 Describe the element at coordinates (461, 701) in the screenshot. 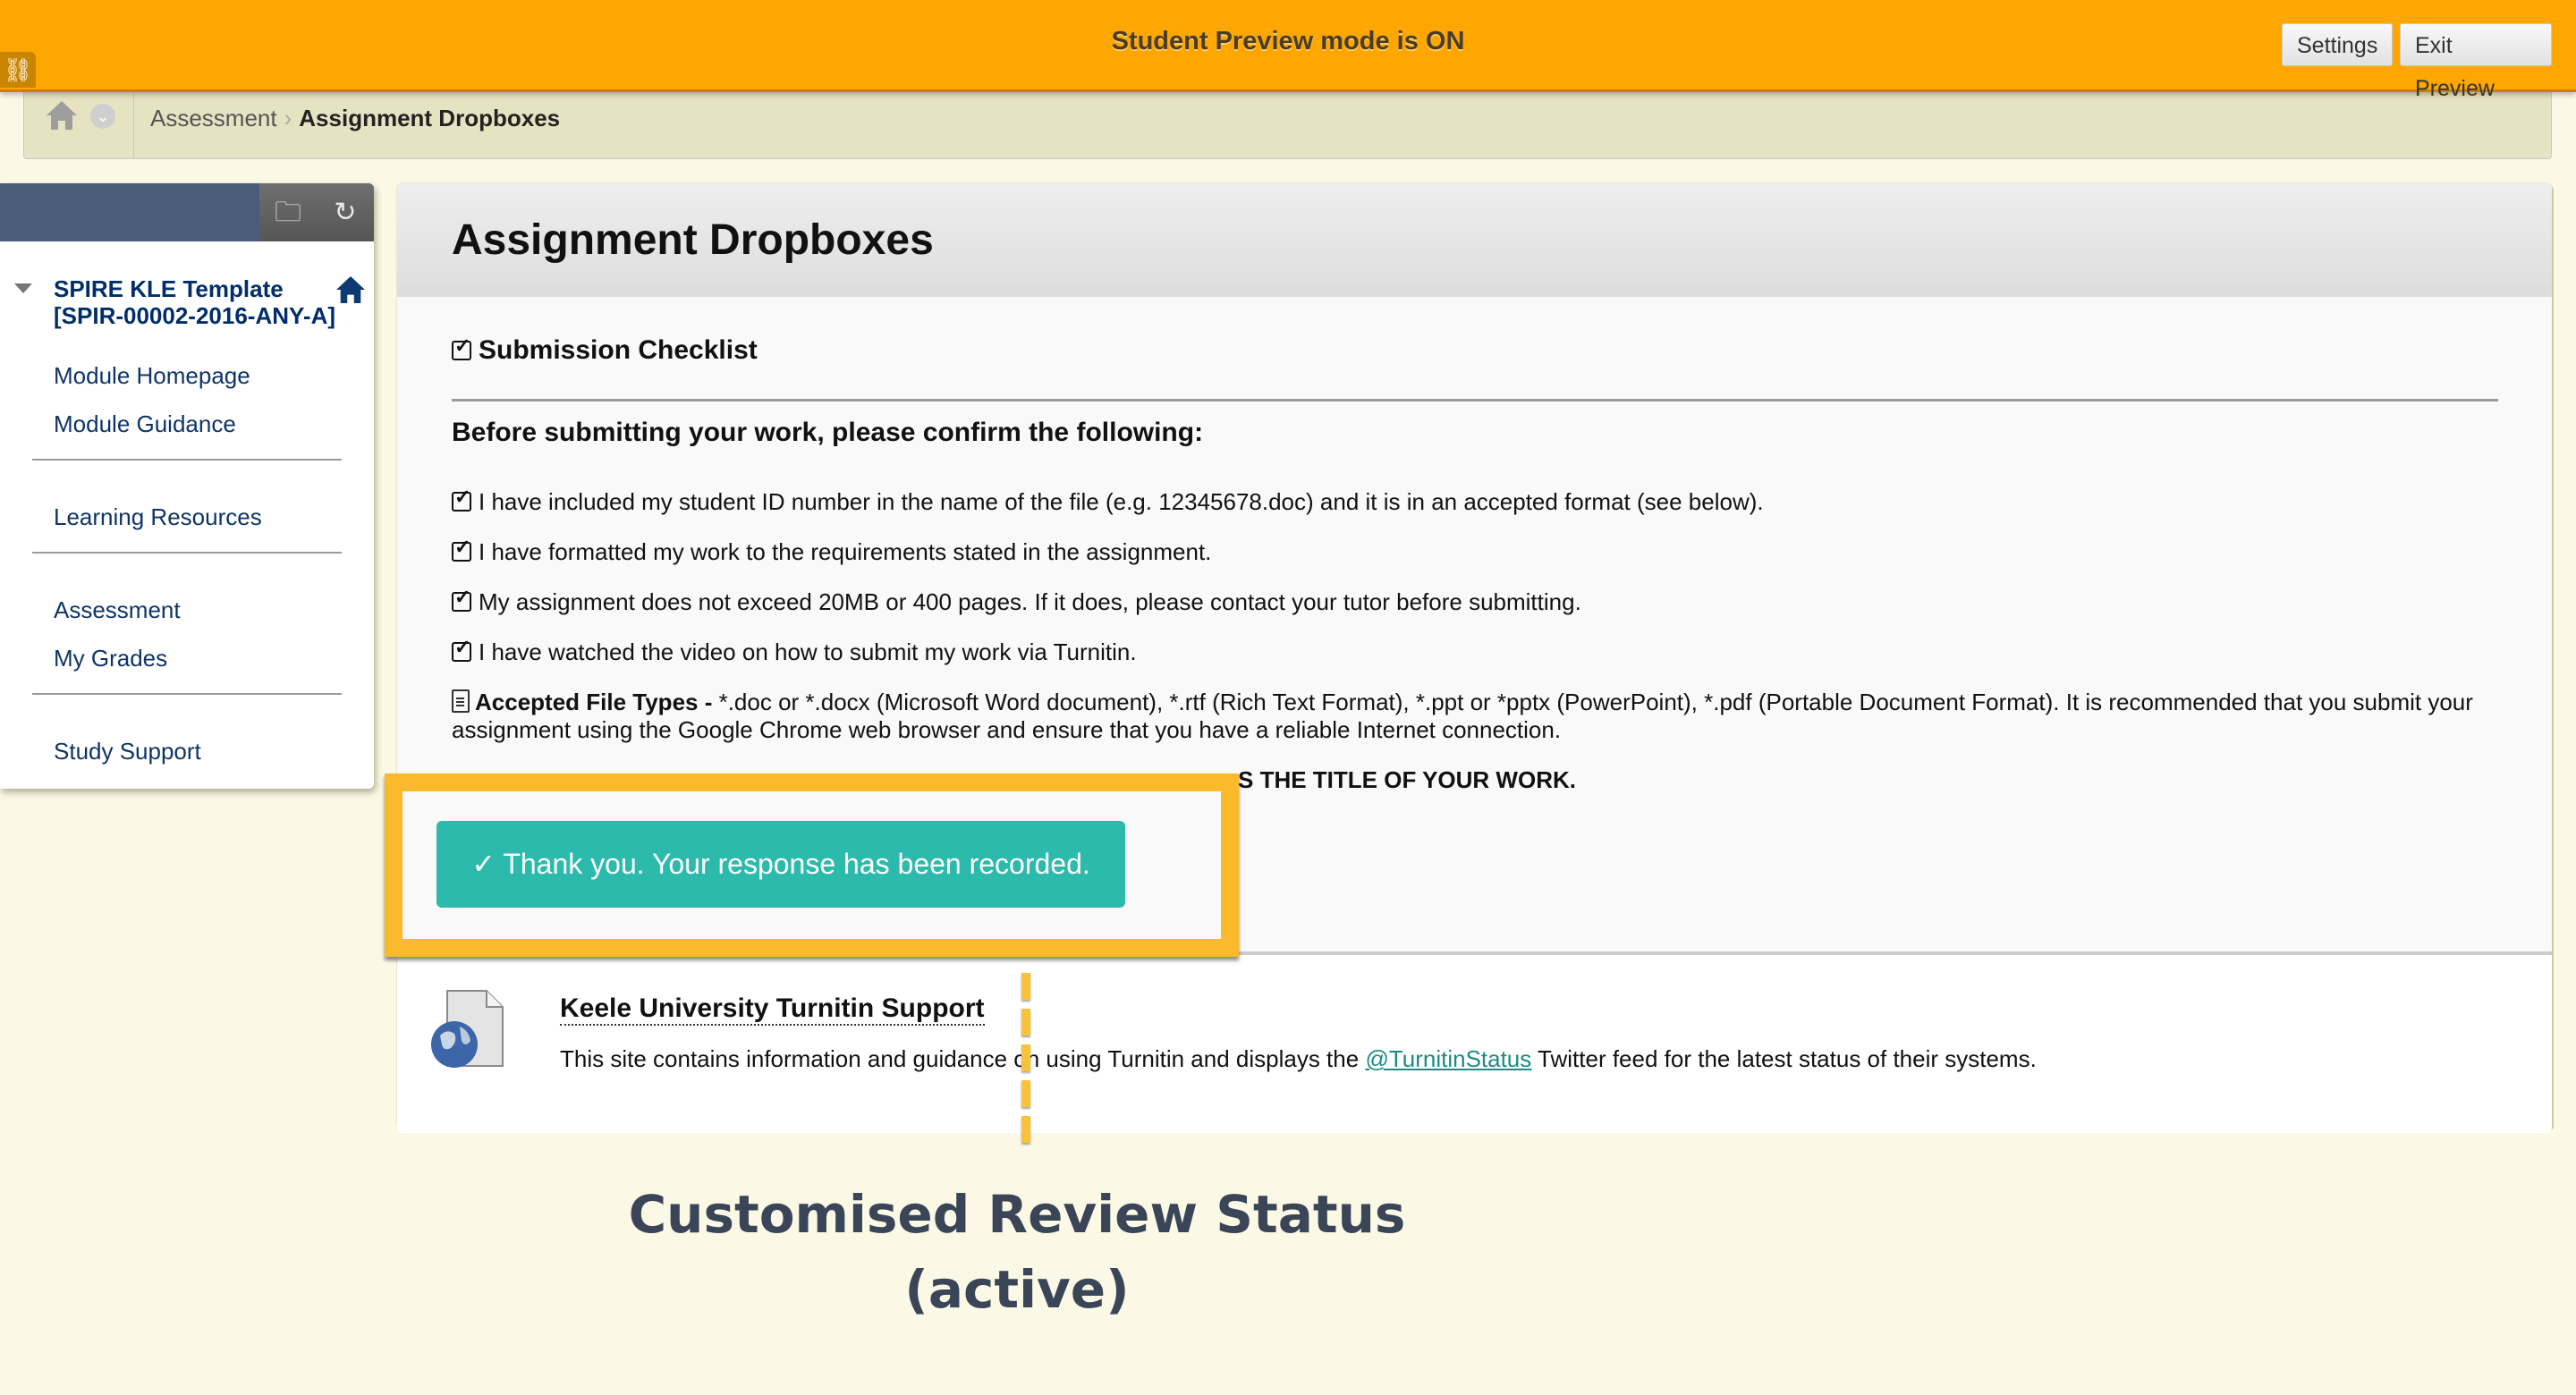

I see `document-icon` at that location.